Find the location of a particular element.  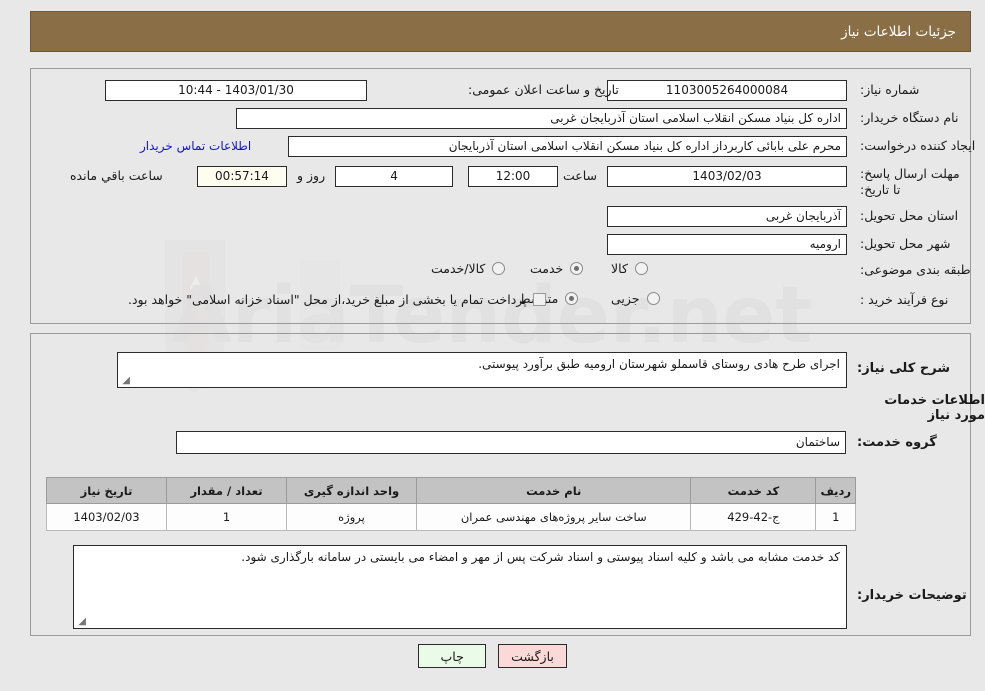

deadline-date-value: 1403/02/03 is located at coordinates (727, 176).